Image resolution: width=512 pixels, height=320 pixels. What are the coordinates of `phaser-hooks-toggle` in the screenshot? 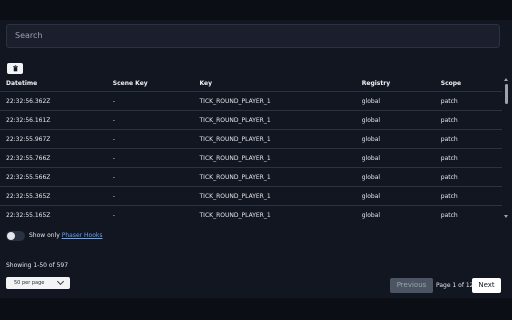 It's located at (15, 236).